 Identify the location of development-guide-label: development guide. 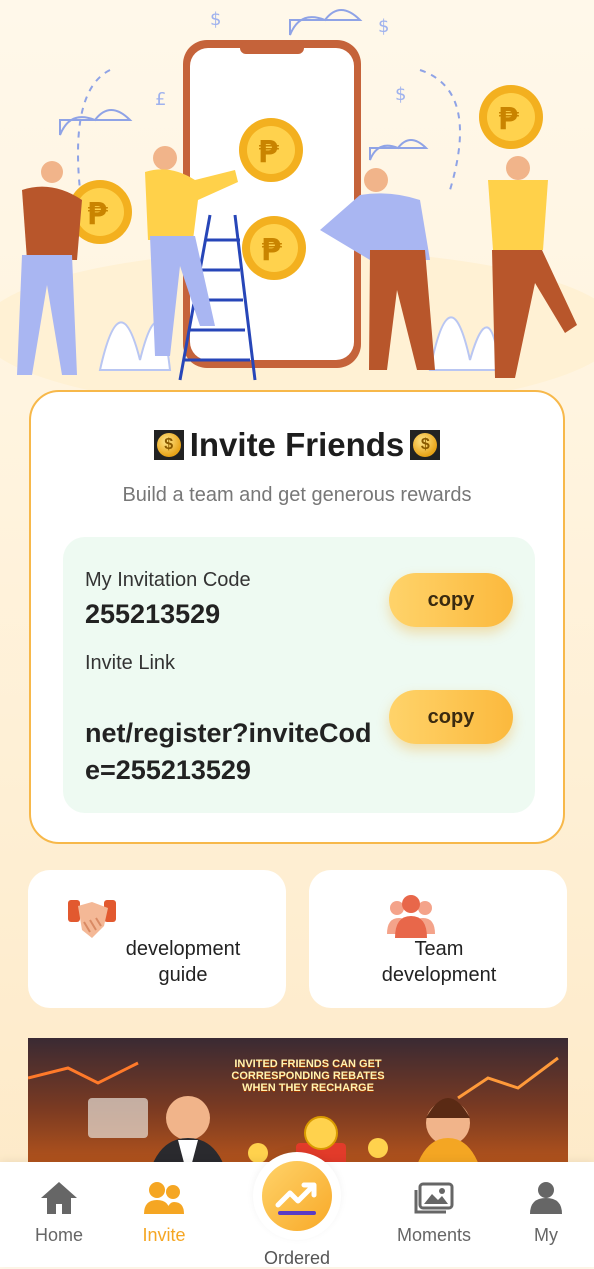
(183, 962).